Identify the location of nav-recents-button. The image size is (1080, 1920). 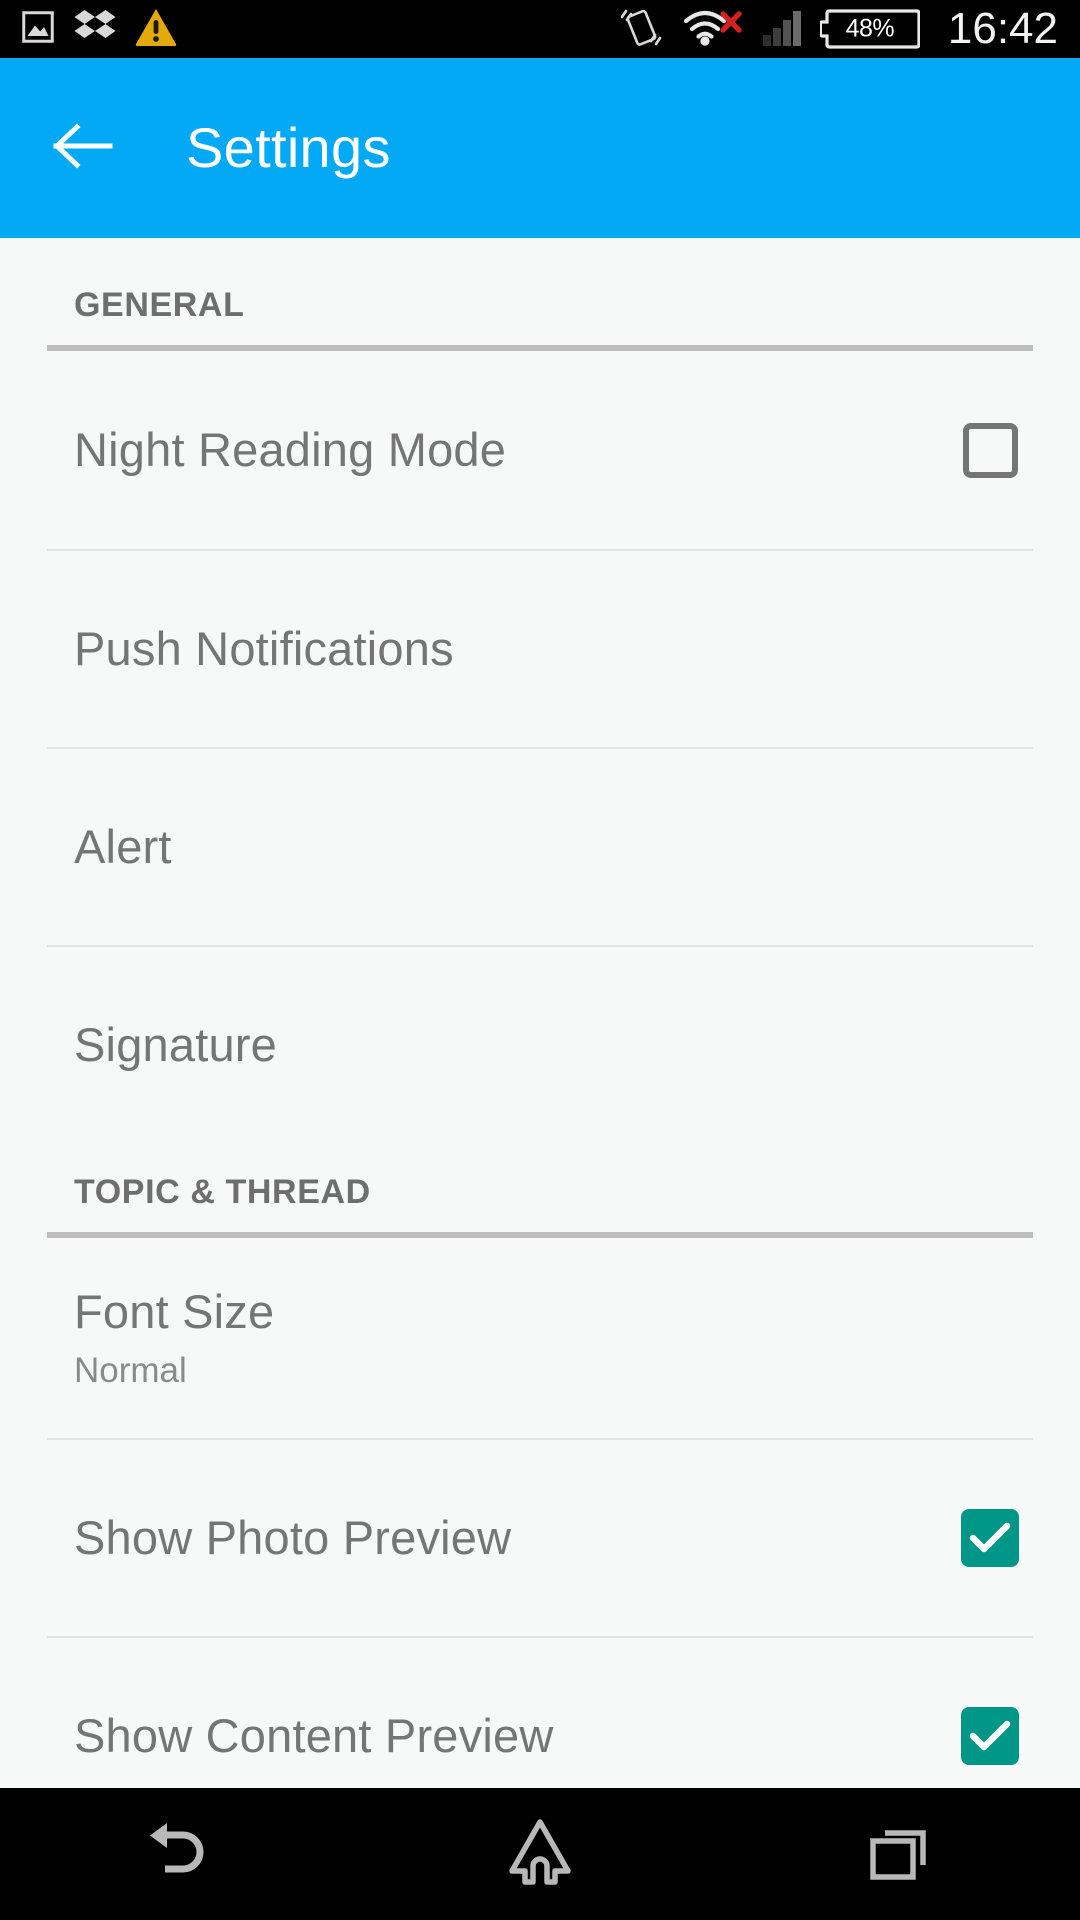
(900, 1854).